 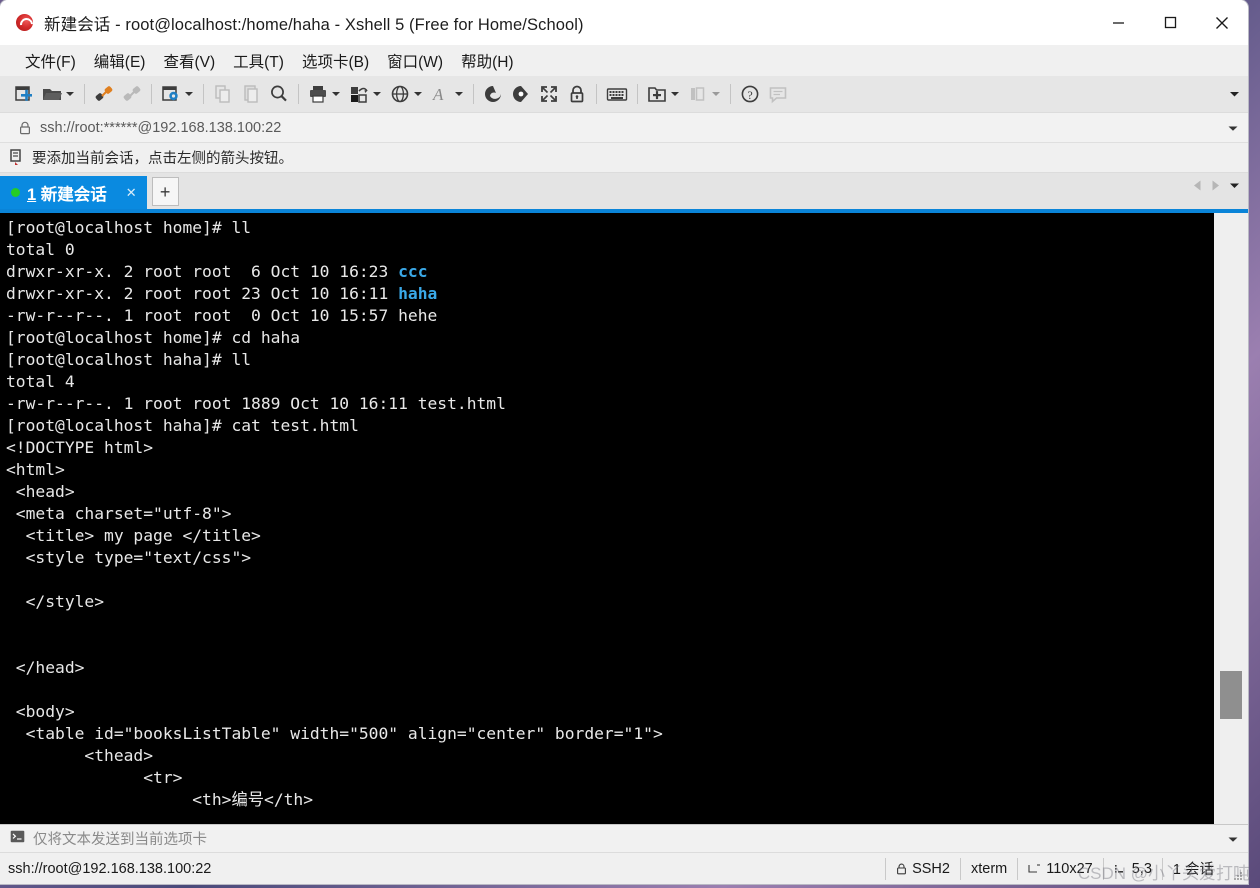 I want to click on chevron-right-icon, so click(x=1215, y=185).